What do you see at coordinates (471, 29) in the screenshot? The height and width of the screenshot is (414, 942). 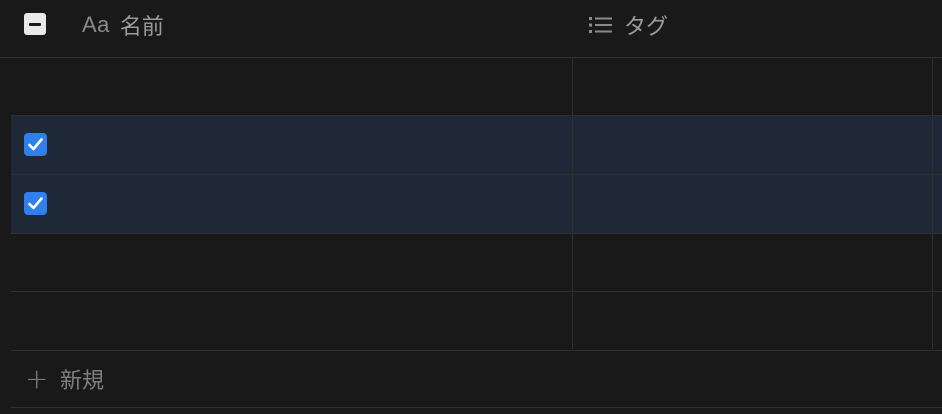 I see `table-header: Aa 名前 タグ` at bounding box center [471, 29].